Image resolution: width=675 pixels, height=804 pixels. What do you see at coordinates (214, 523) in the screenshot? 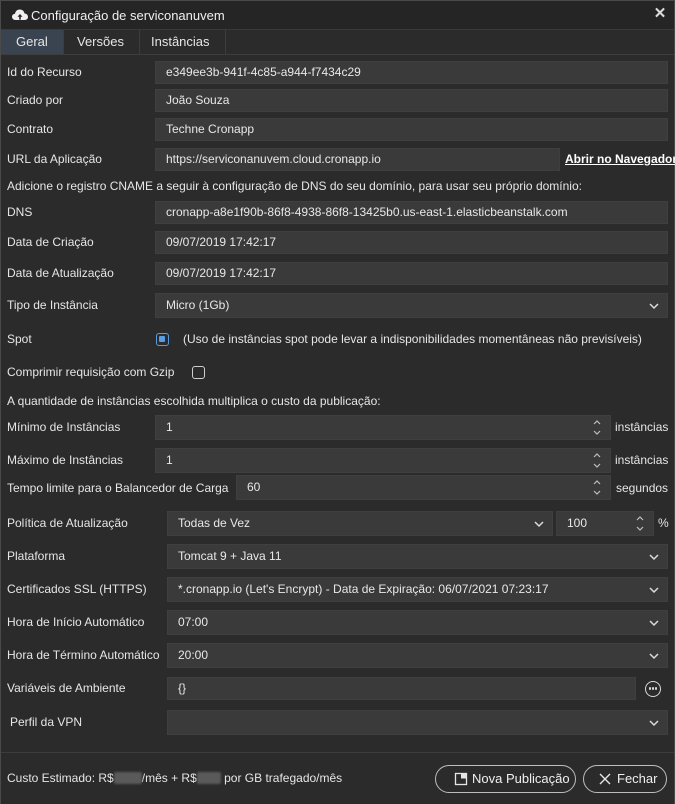
I see `update-policy-value: Todas de Vez` at bounding box center [214, 523].